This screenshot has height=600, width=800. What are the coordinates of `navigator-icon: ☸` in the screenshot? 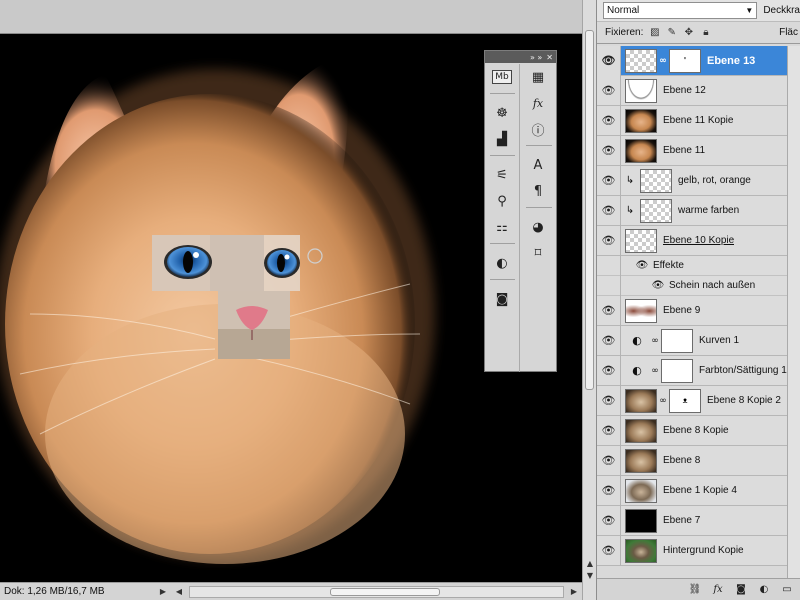 It's located at (502, 113).